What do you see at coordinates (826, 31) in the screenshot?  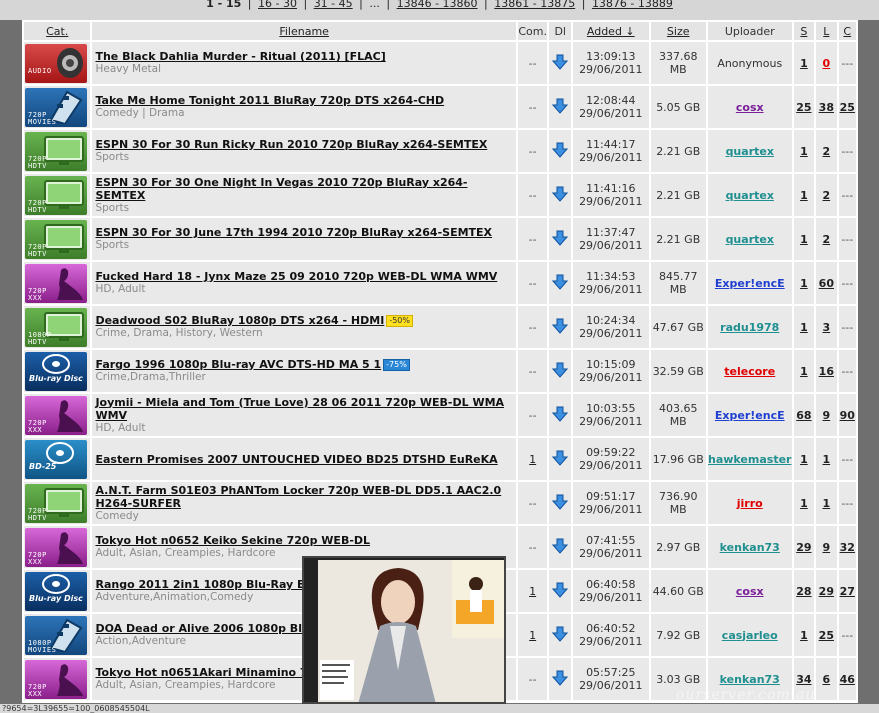 I see `col-leechers: L` at bounding box center [826, 31].